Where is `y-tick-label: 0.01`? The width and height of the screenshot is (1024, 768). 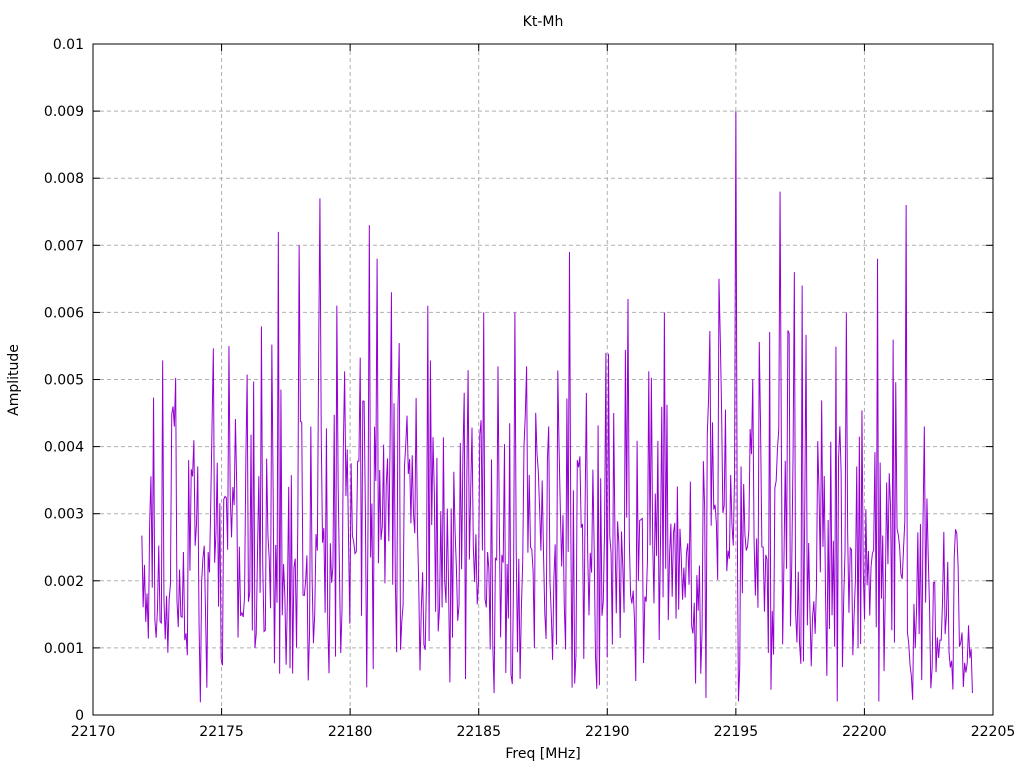 y-tick-label: 0.01 is located at coordinates (68, 45).